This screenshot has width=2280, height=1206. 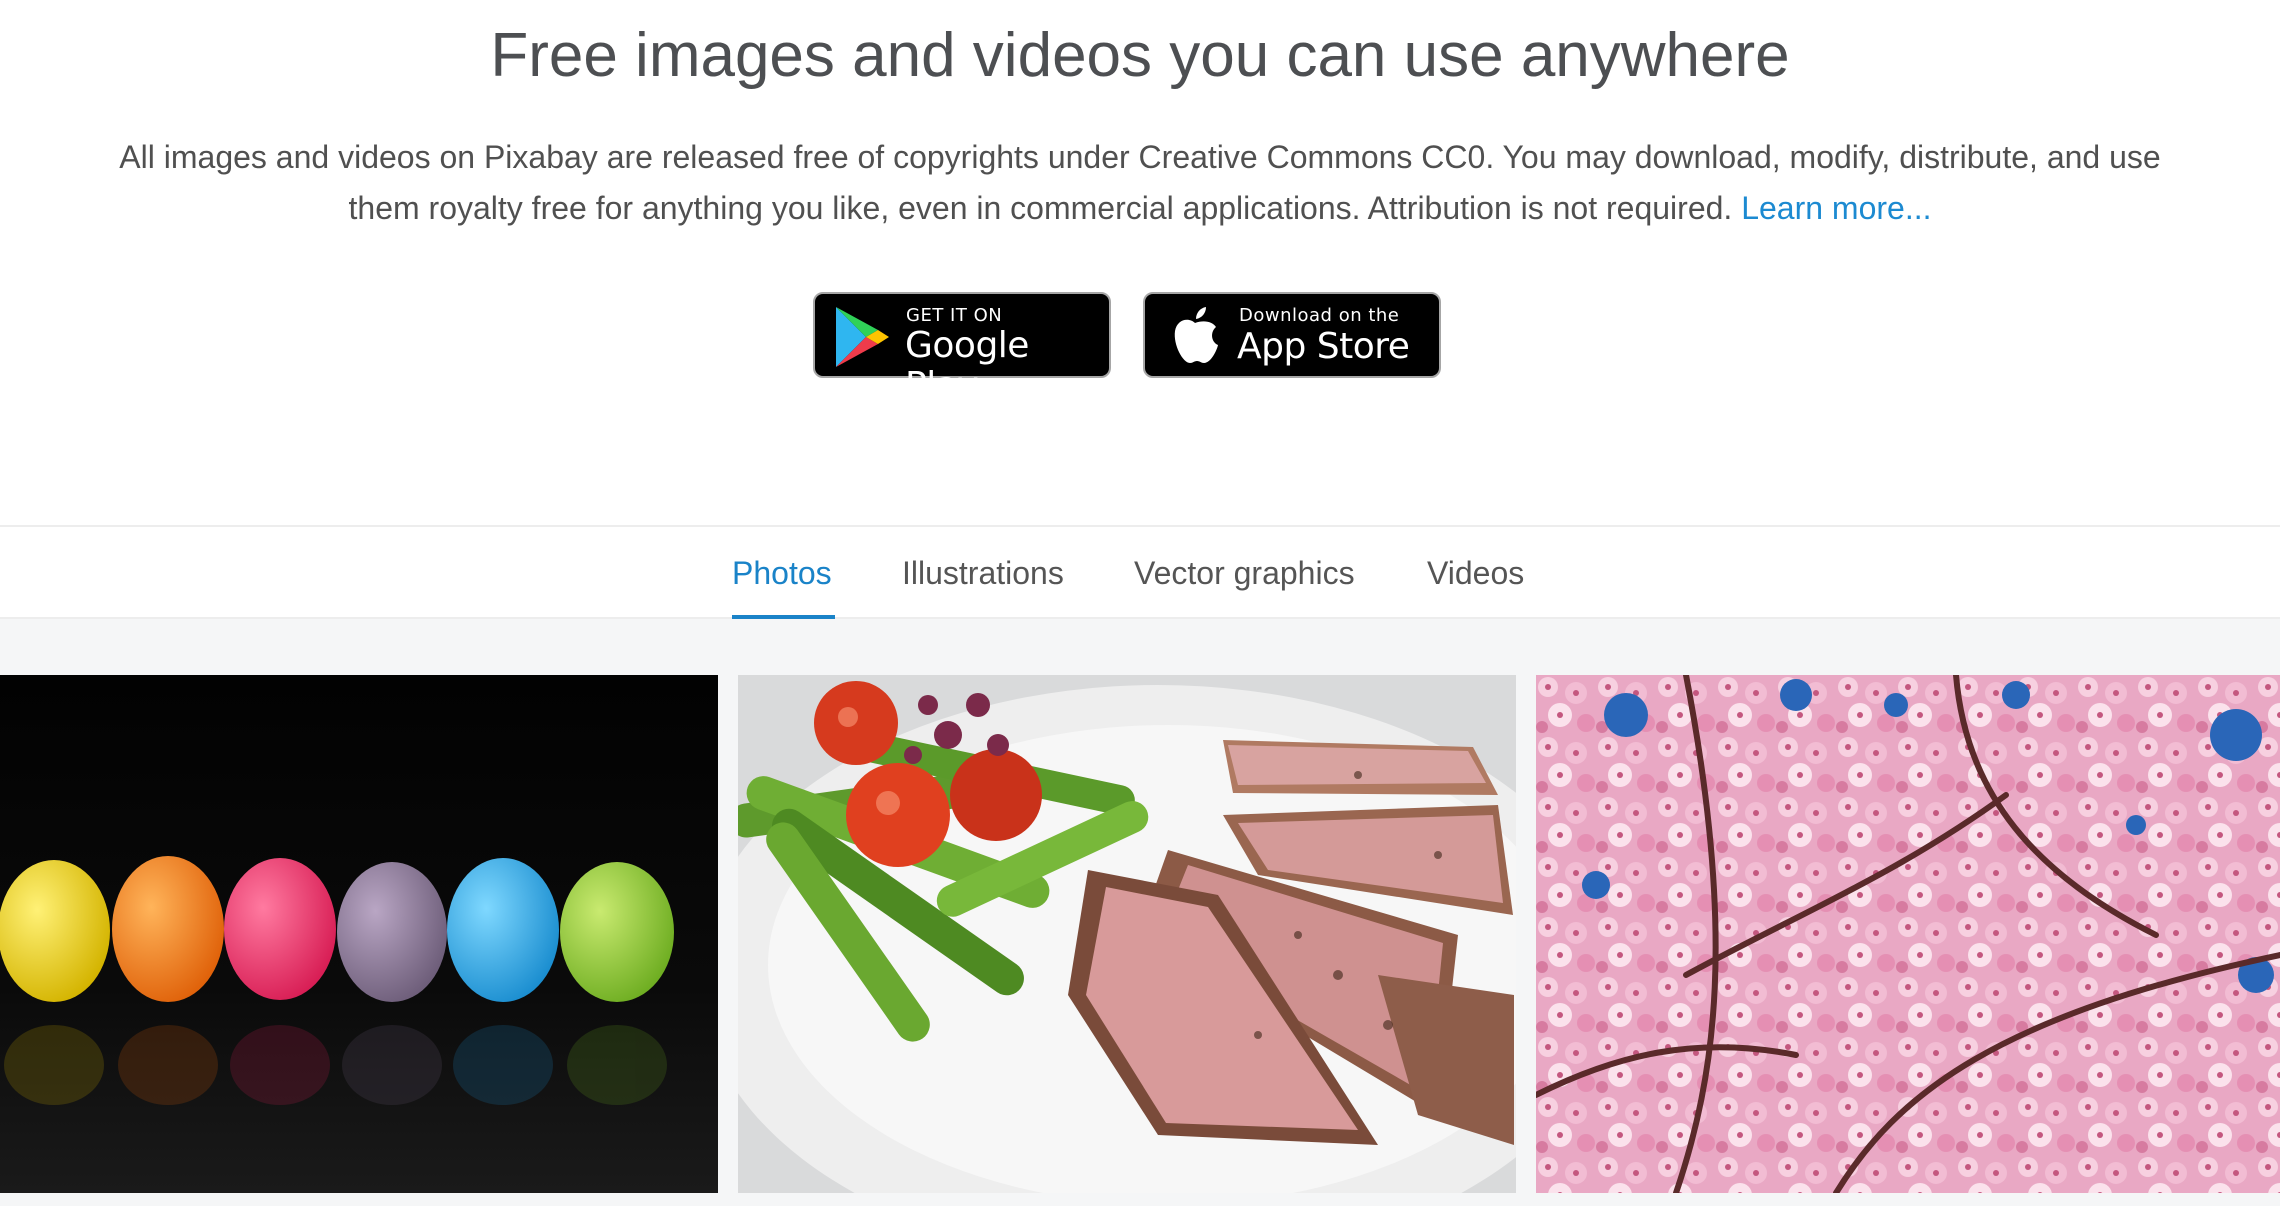 I want to click on tab-photos: Photos, so click(x=782, y=573).